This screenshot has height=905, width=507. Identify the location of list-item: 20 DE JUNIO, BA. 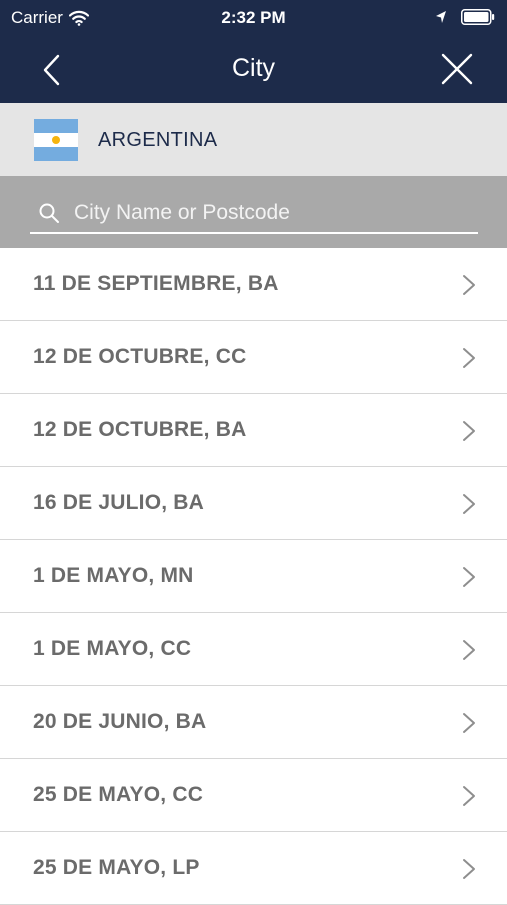
(253, 722).